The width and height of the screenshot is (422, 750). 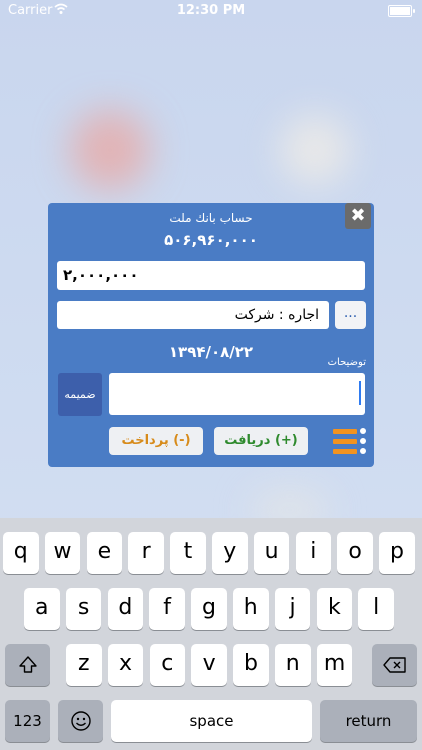 I want to click on letter-key: l, so click(x=376, y=609).